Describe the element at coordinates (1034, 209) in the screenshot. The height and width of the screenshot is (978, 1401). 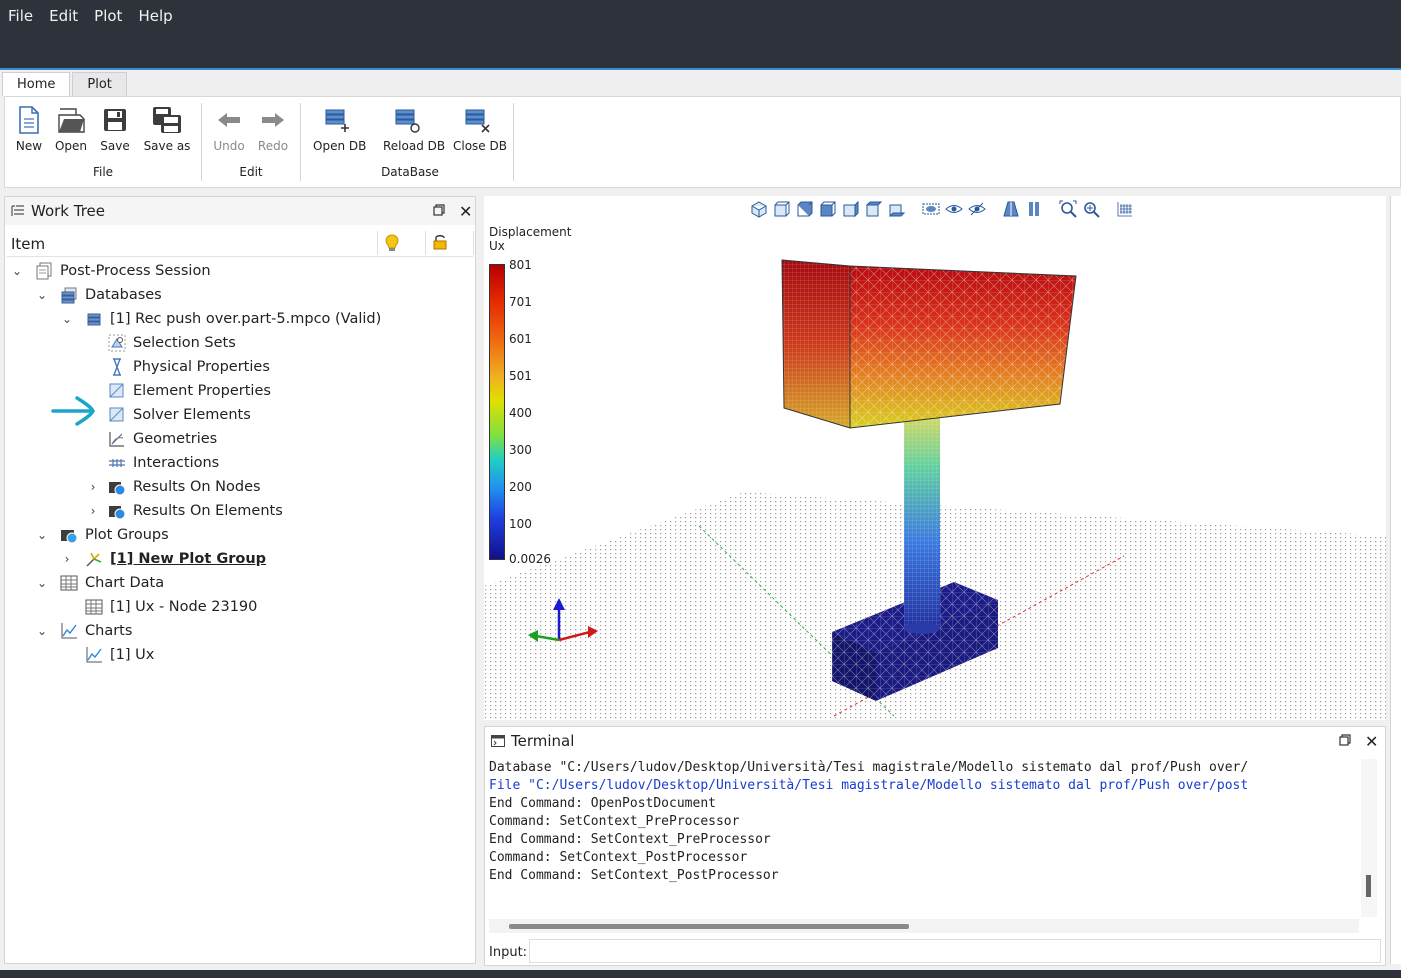
I see `orthographic-icon` at that location.